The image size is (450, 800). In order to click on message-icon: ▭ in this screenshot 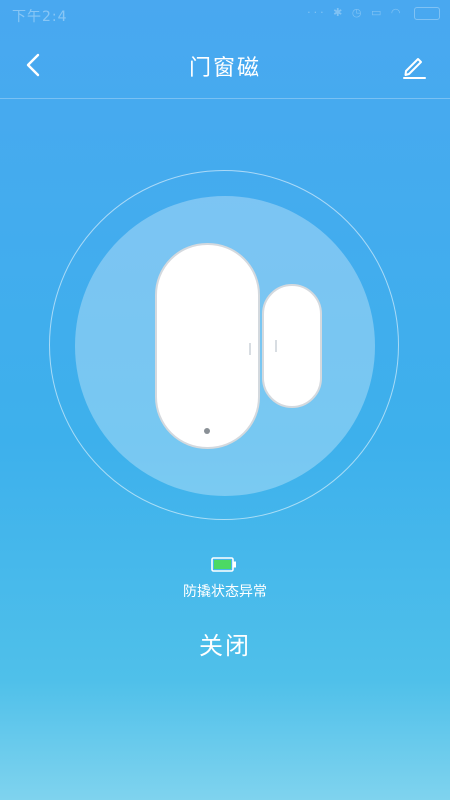, I will do `click(377, 12)`.